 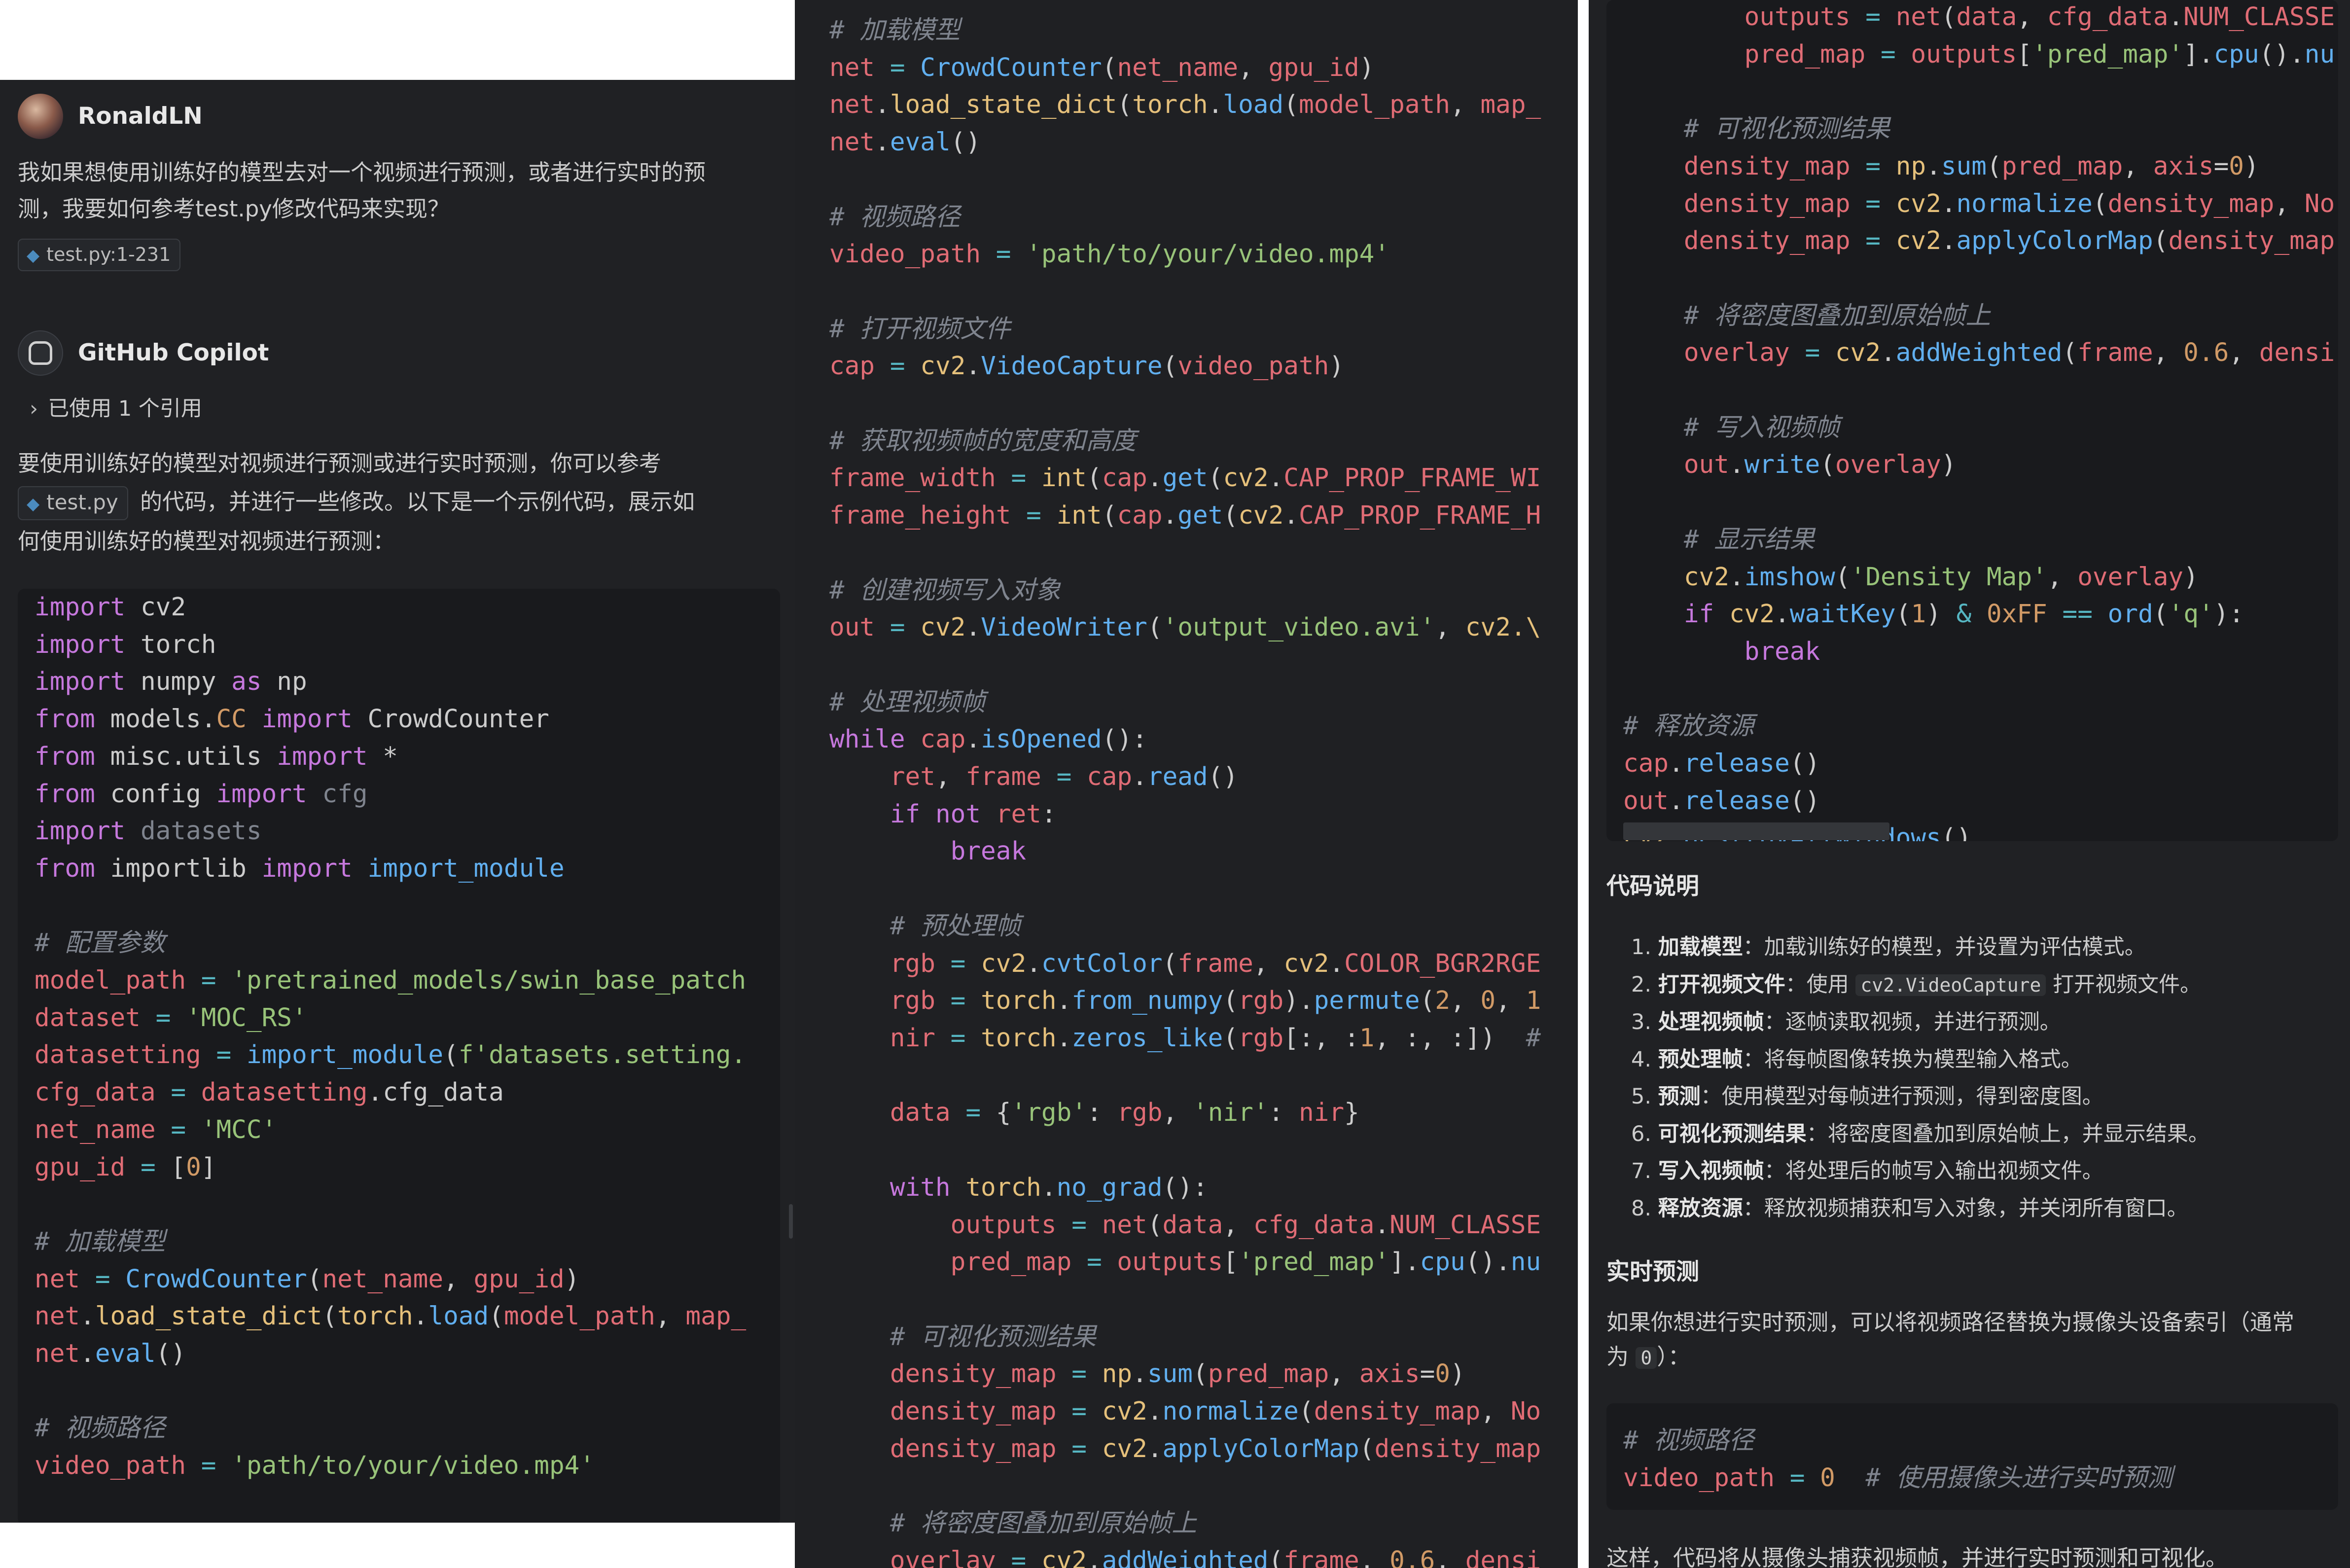 I want to click on item-number: 2., so click(x=1644, y=984).